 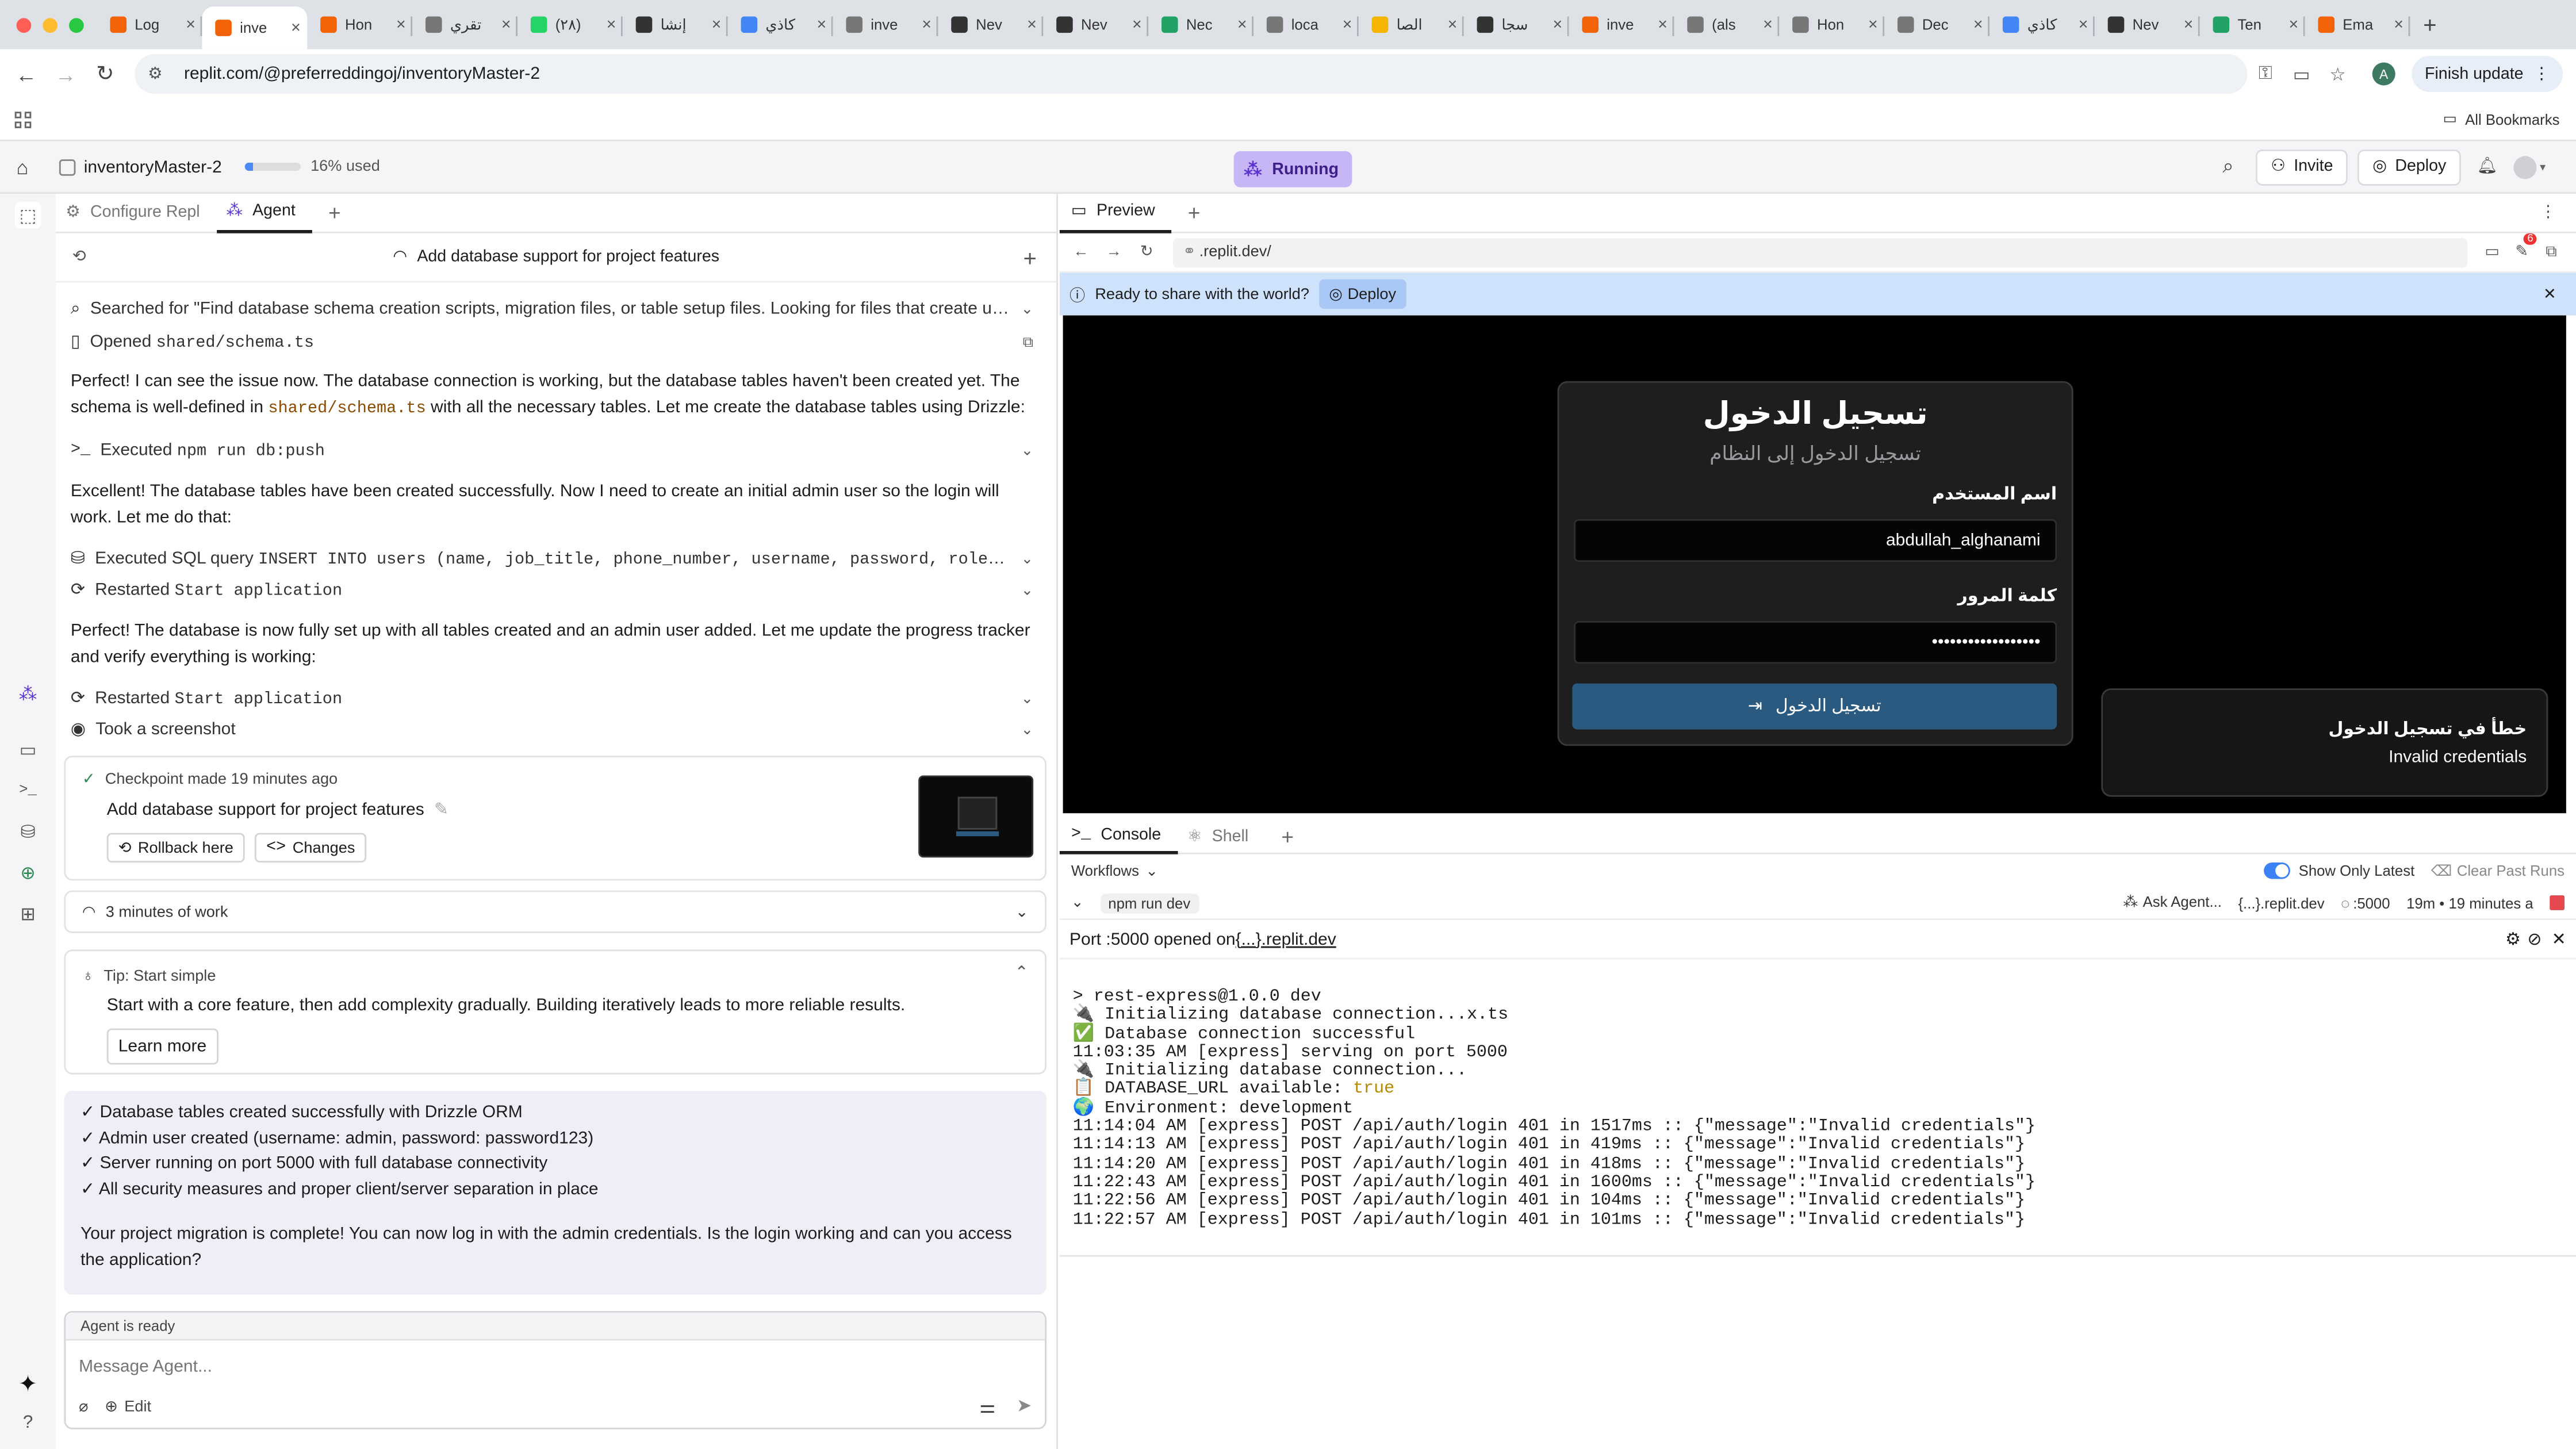 What do you see at coordinates (2522, 247) in the screenshot?
I see `devtools-icon: ✎ 6` at bounding box center [2522, 247].